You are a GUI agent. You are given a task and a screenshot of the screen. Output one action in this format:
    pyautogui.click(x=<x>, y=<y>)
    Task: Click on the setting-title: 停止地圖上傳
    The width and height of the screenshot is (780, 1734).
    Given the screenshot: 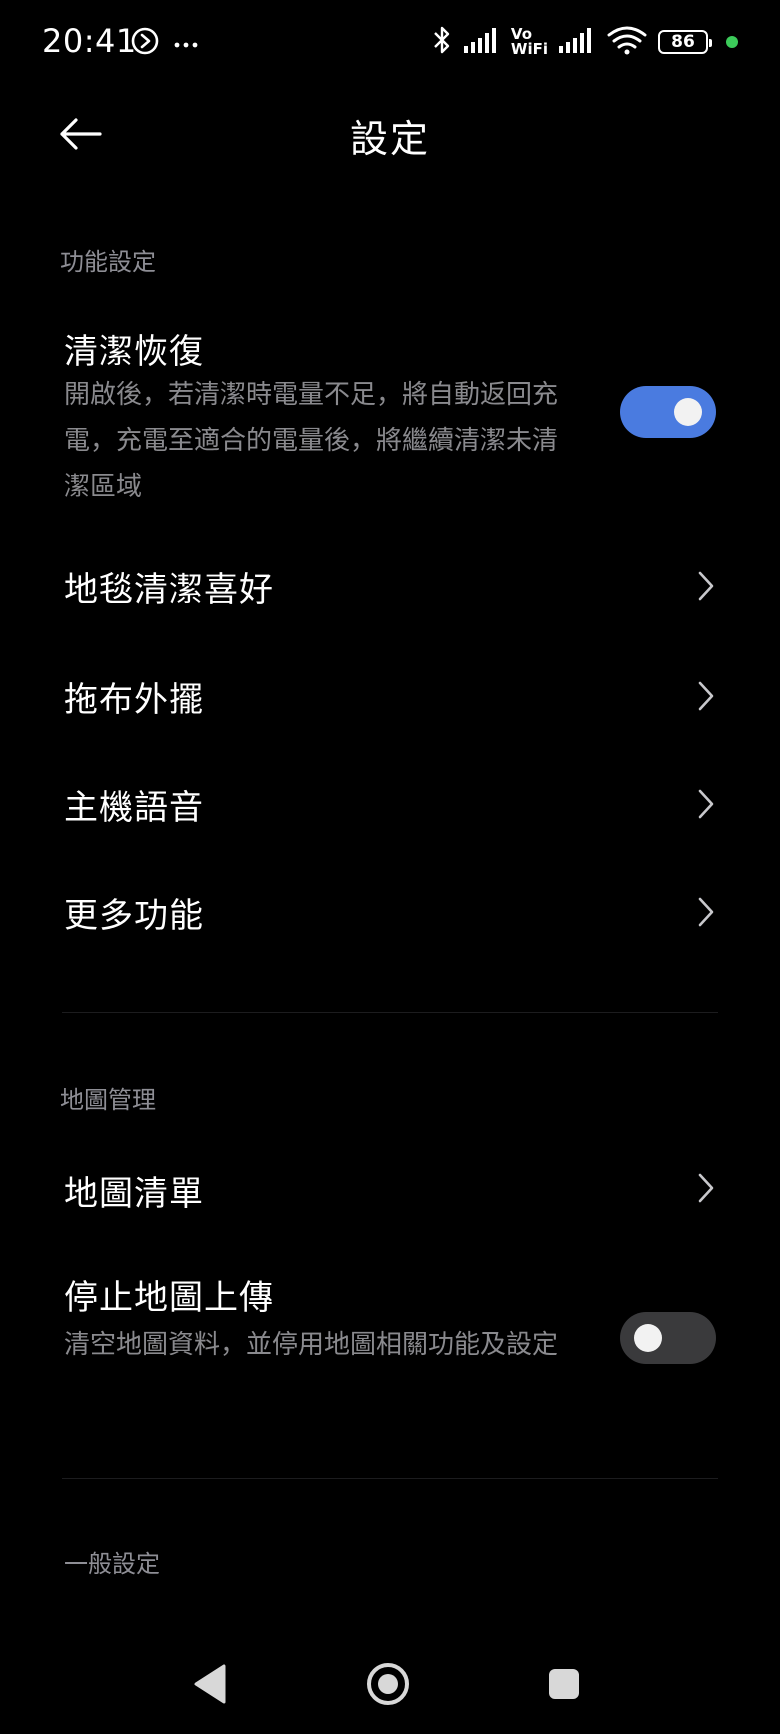 What is the action you would take?
    pyautogui.click(x=169, y=1298)
    